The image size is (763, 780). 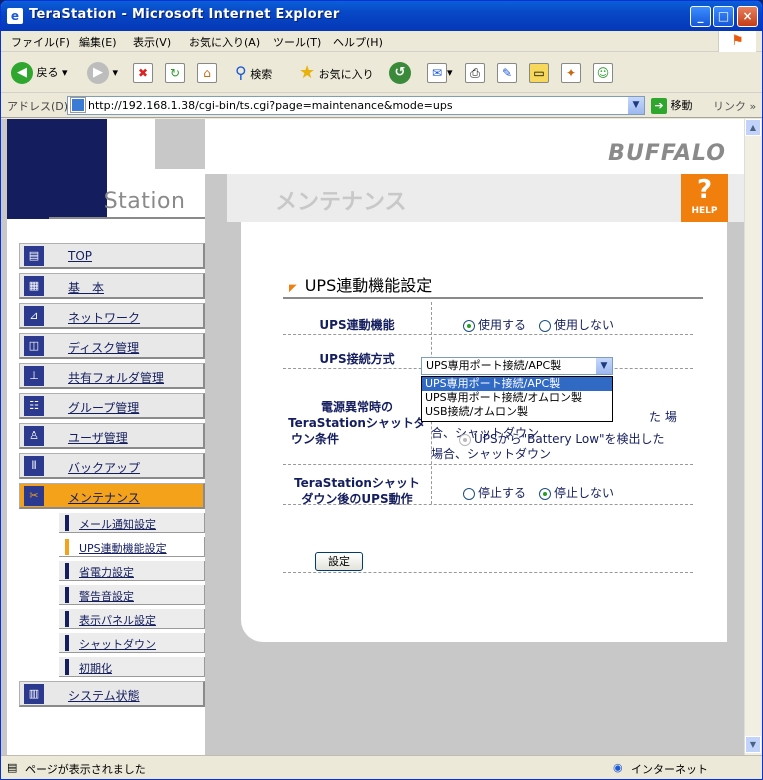 What do you see at coordinates (752, 437) in the screenshot?
I see `vertical-scrollbar: ▲ ▼` at bounding box center [752, 437].